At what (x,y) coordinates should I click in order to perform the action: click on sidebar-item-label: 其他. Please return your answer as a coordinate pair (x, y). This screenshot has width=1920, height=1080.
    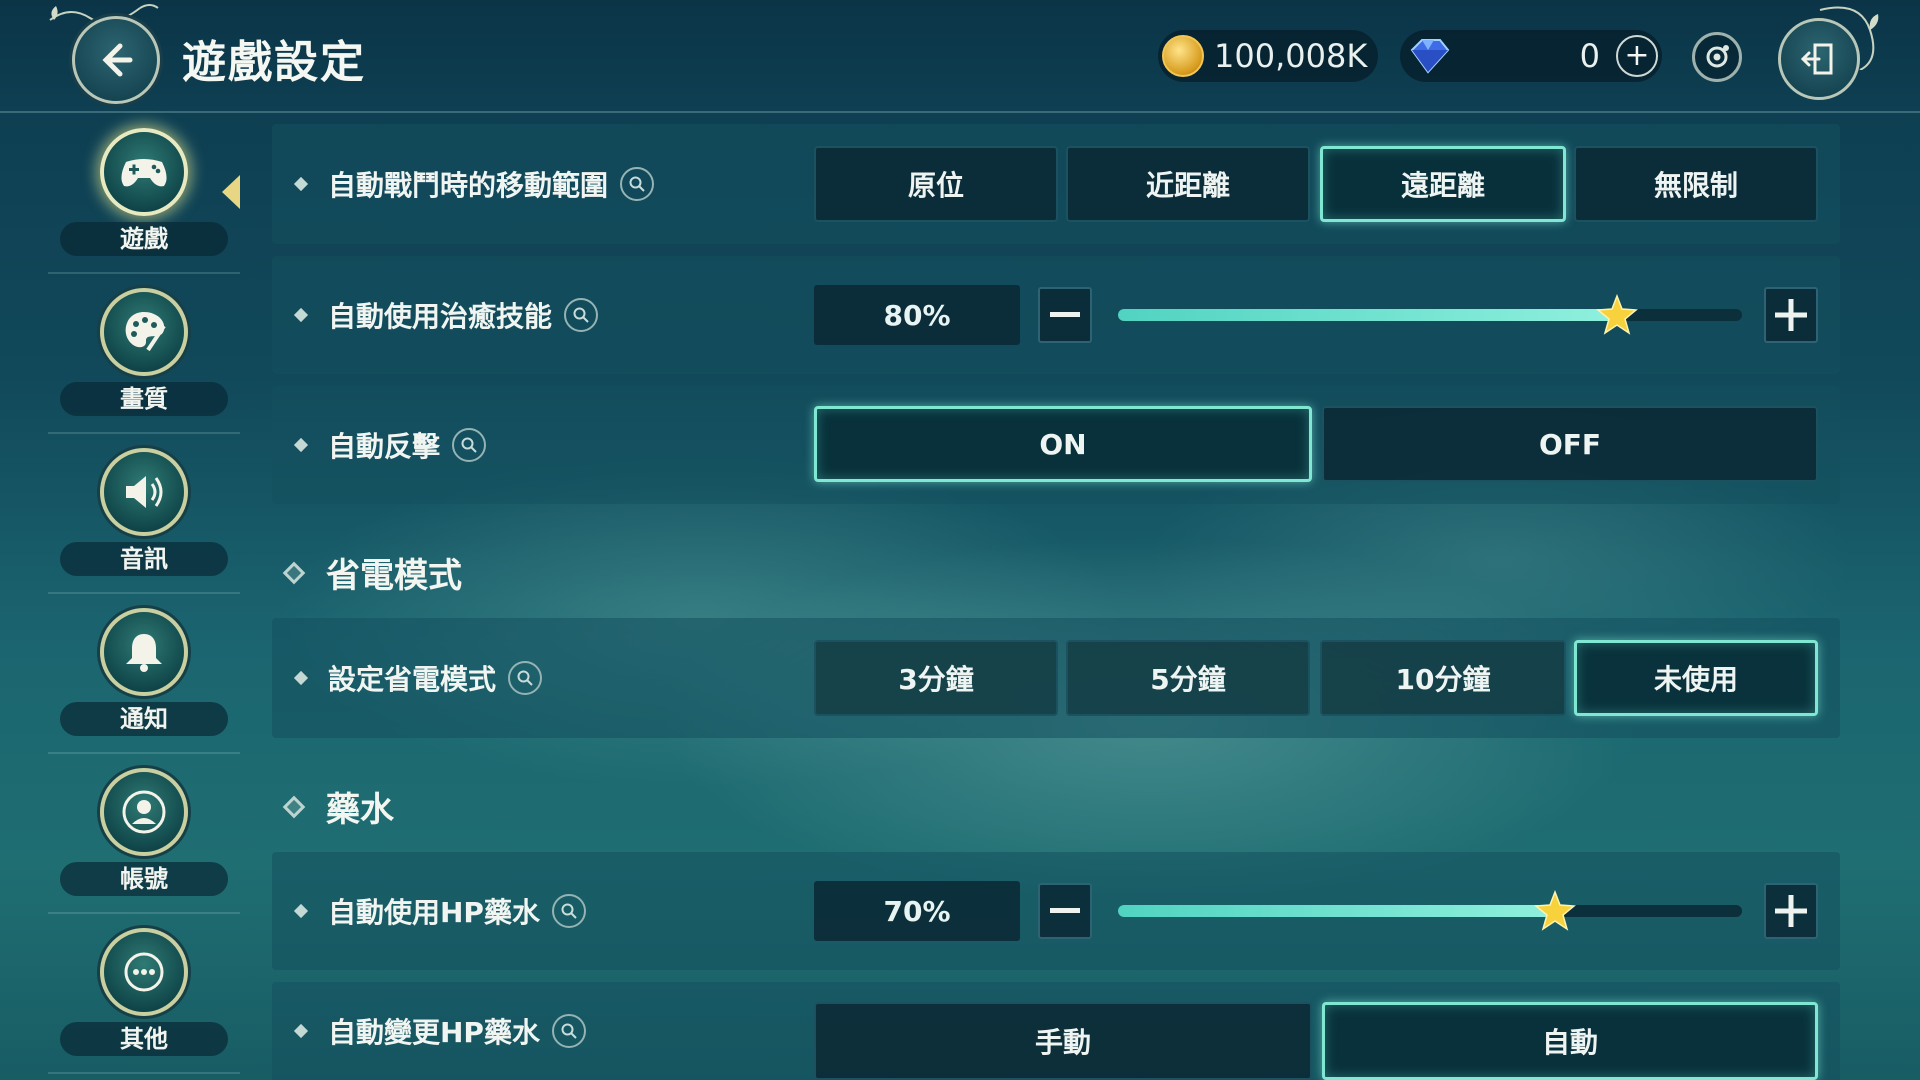
    Looking at the image, I should click on (144, 1039).